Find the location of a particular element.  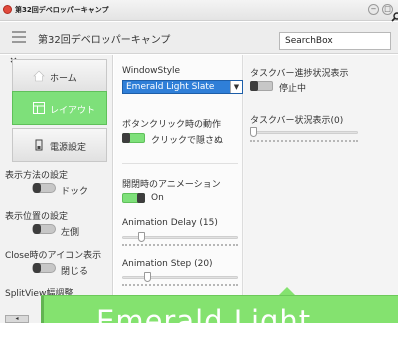

animation-step-slider-thumb is located at coordinates (147, 277).